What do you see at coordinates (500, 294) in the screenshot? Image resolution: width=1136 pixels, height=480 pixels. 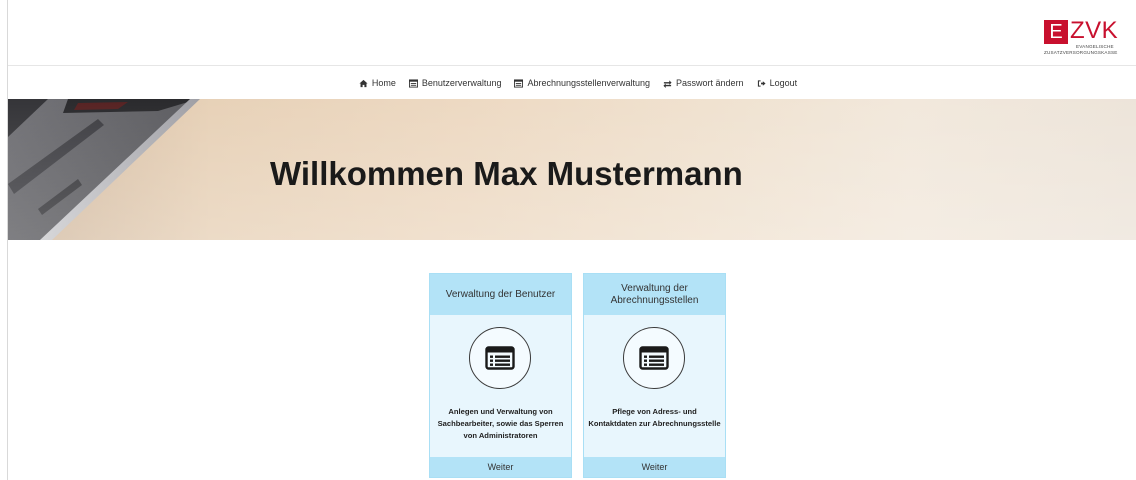 I see `card-title: Verwaltung der Benutzer` at bounding box center [500, 294].